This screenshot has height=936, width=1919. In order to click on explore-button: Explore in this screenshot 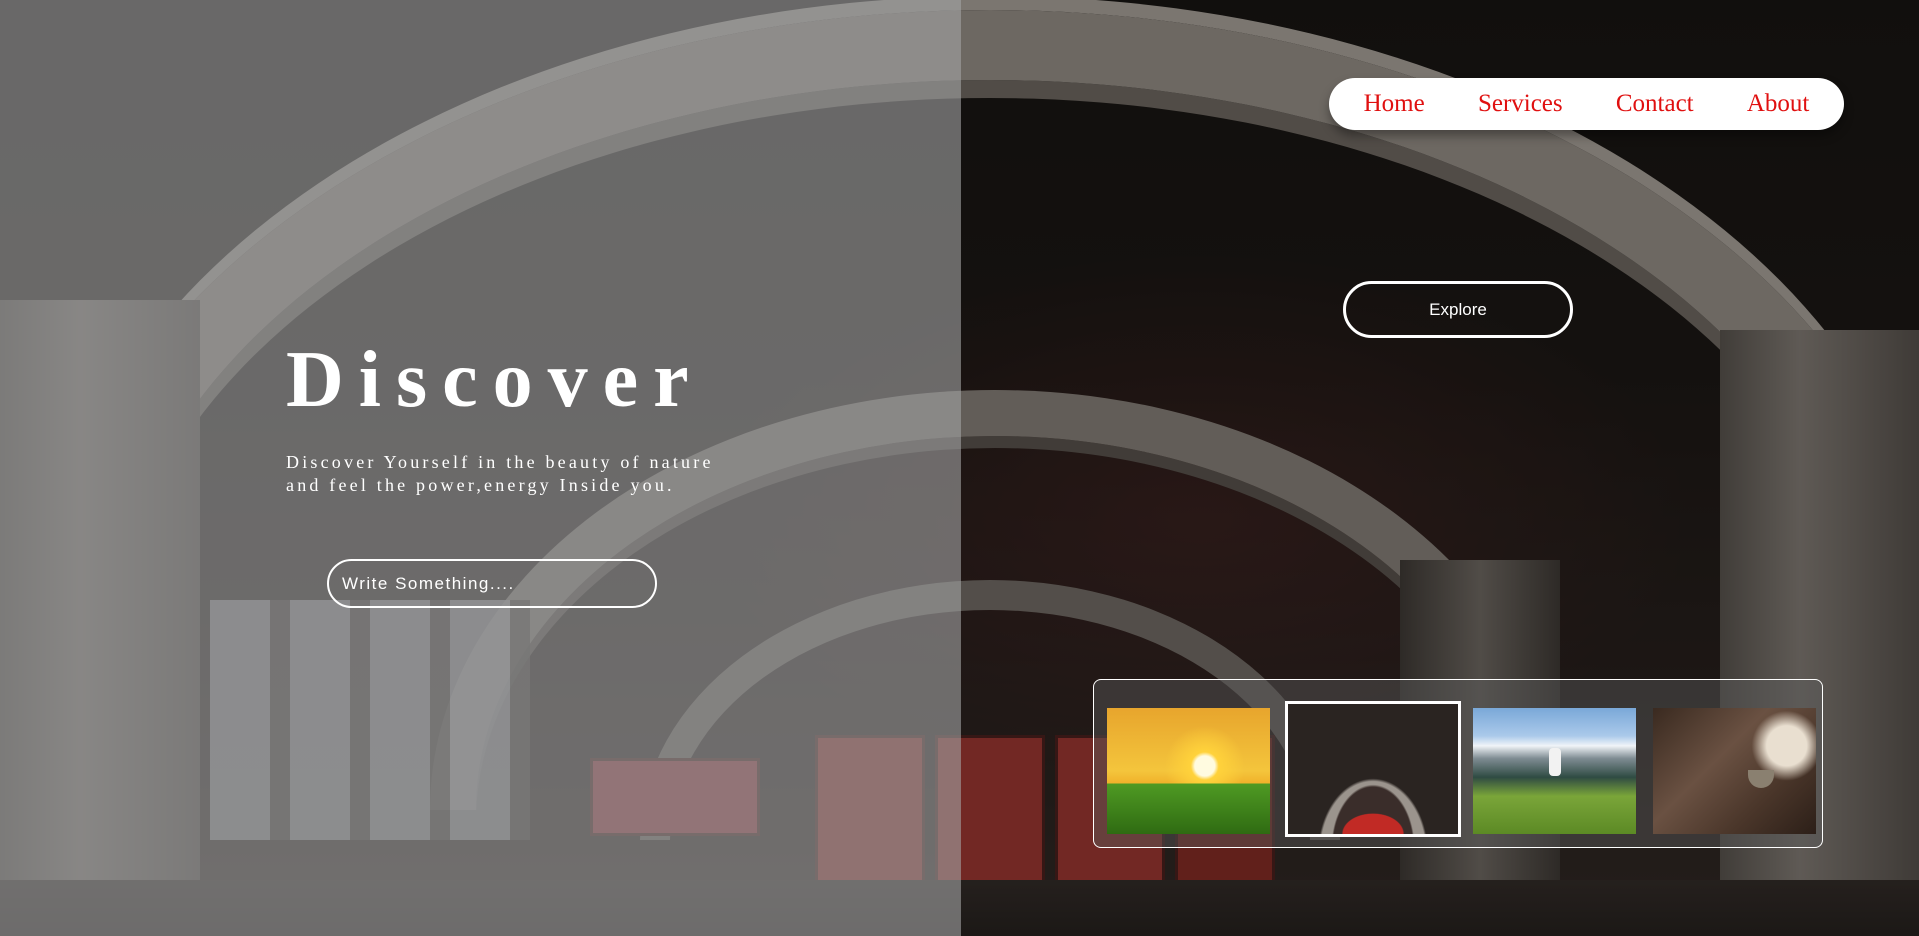, I will do `click(1458, 309)`.